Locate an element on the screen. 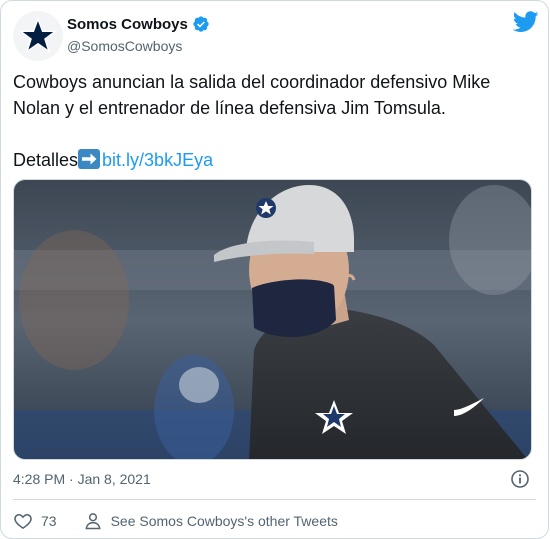 Image resolution: width=550 pixels, height=539 pixels. tweet-link: bit.ly/3bkJEya is located at coordinates (157, 160).